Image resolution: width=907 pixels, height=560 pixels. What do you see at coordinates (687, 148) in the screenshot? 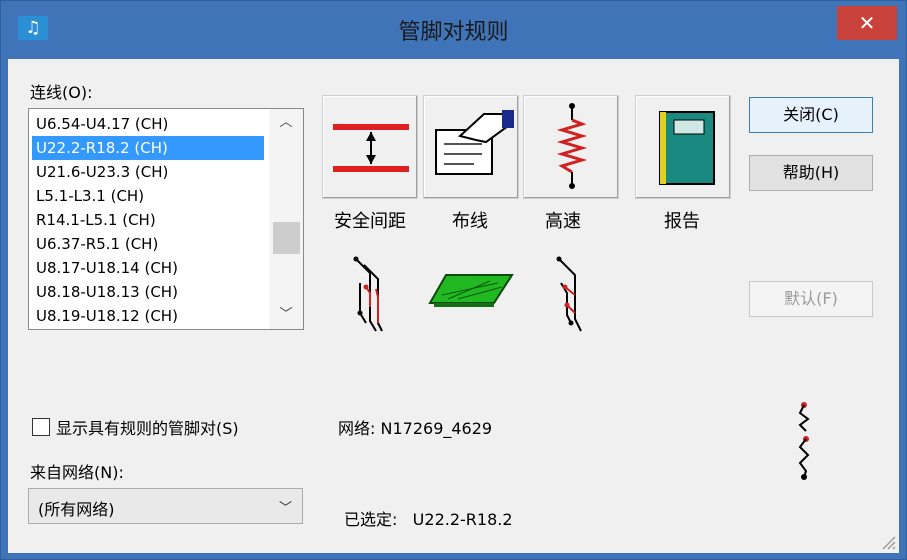
I see `report-book-icon` at bounding box center [687, 148].